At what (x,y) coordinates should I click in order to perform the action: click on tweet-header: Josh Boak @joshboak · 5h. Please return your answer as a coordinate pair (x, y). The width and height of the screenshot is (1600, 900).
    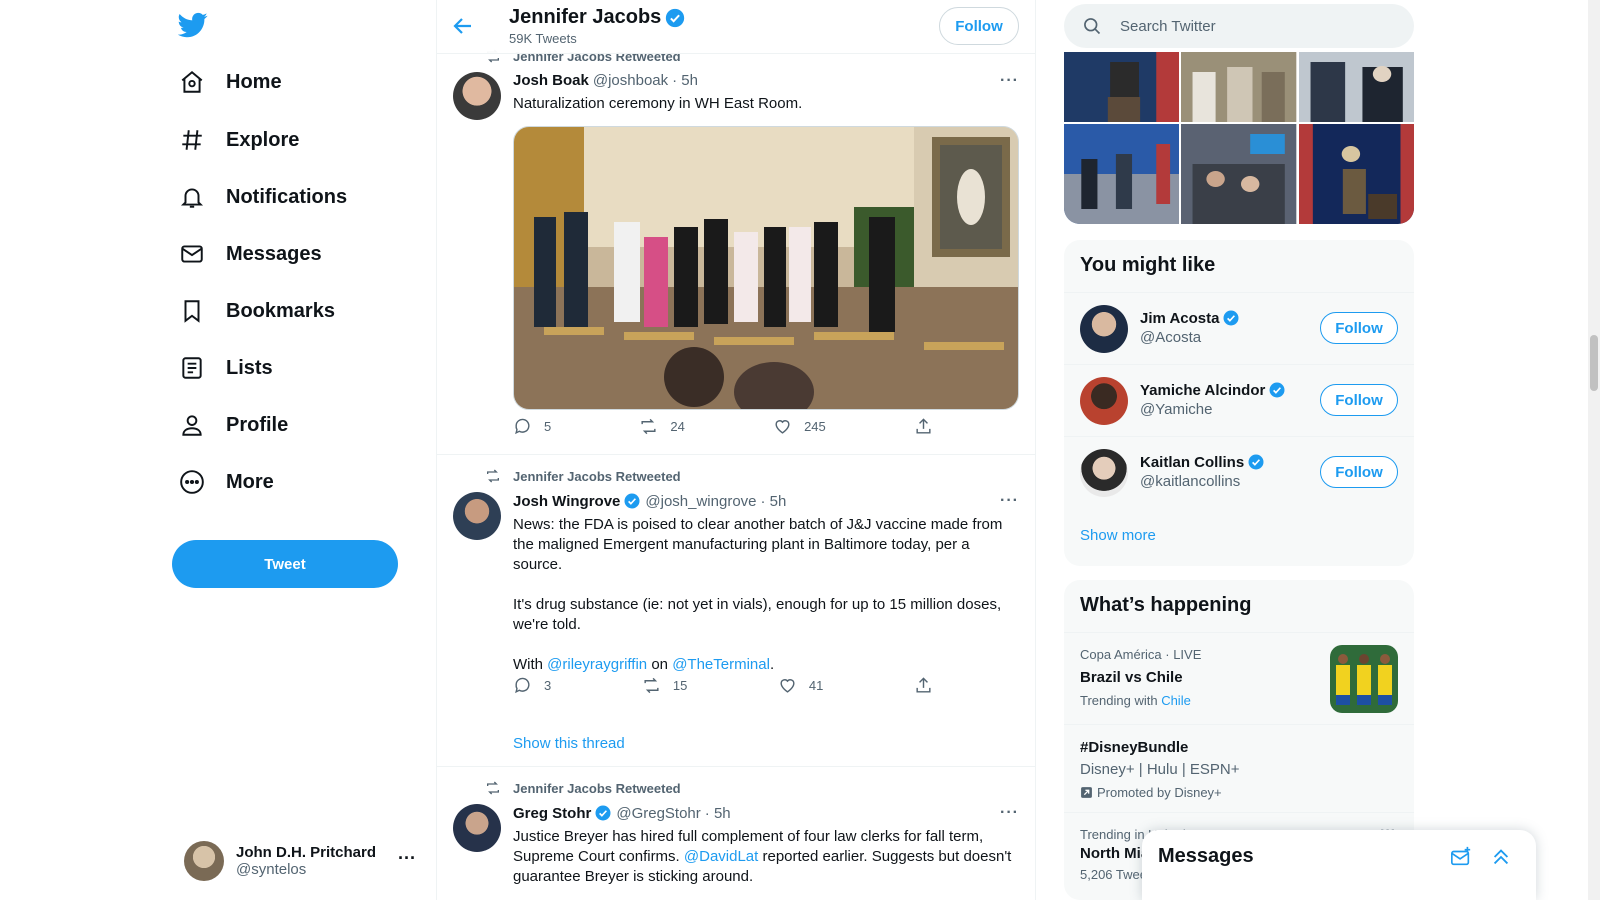
    Looking at the image, I should click on (605, 80).